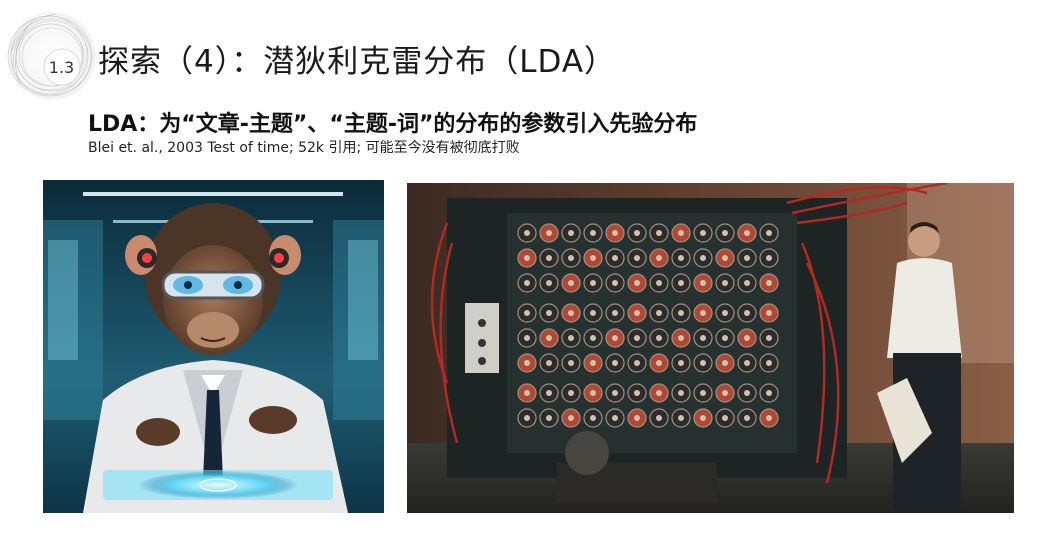  What do you see at coordinates (52, 56) in the screenshot?
I see `section-badge: 1.3` at bounding box center [52, 56].